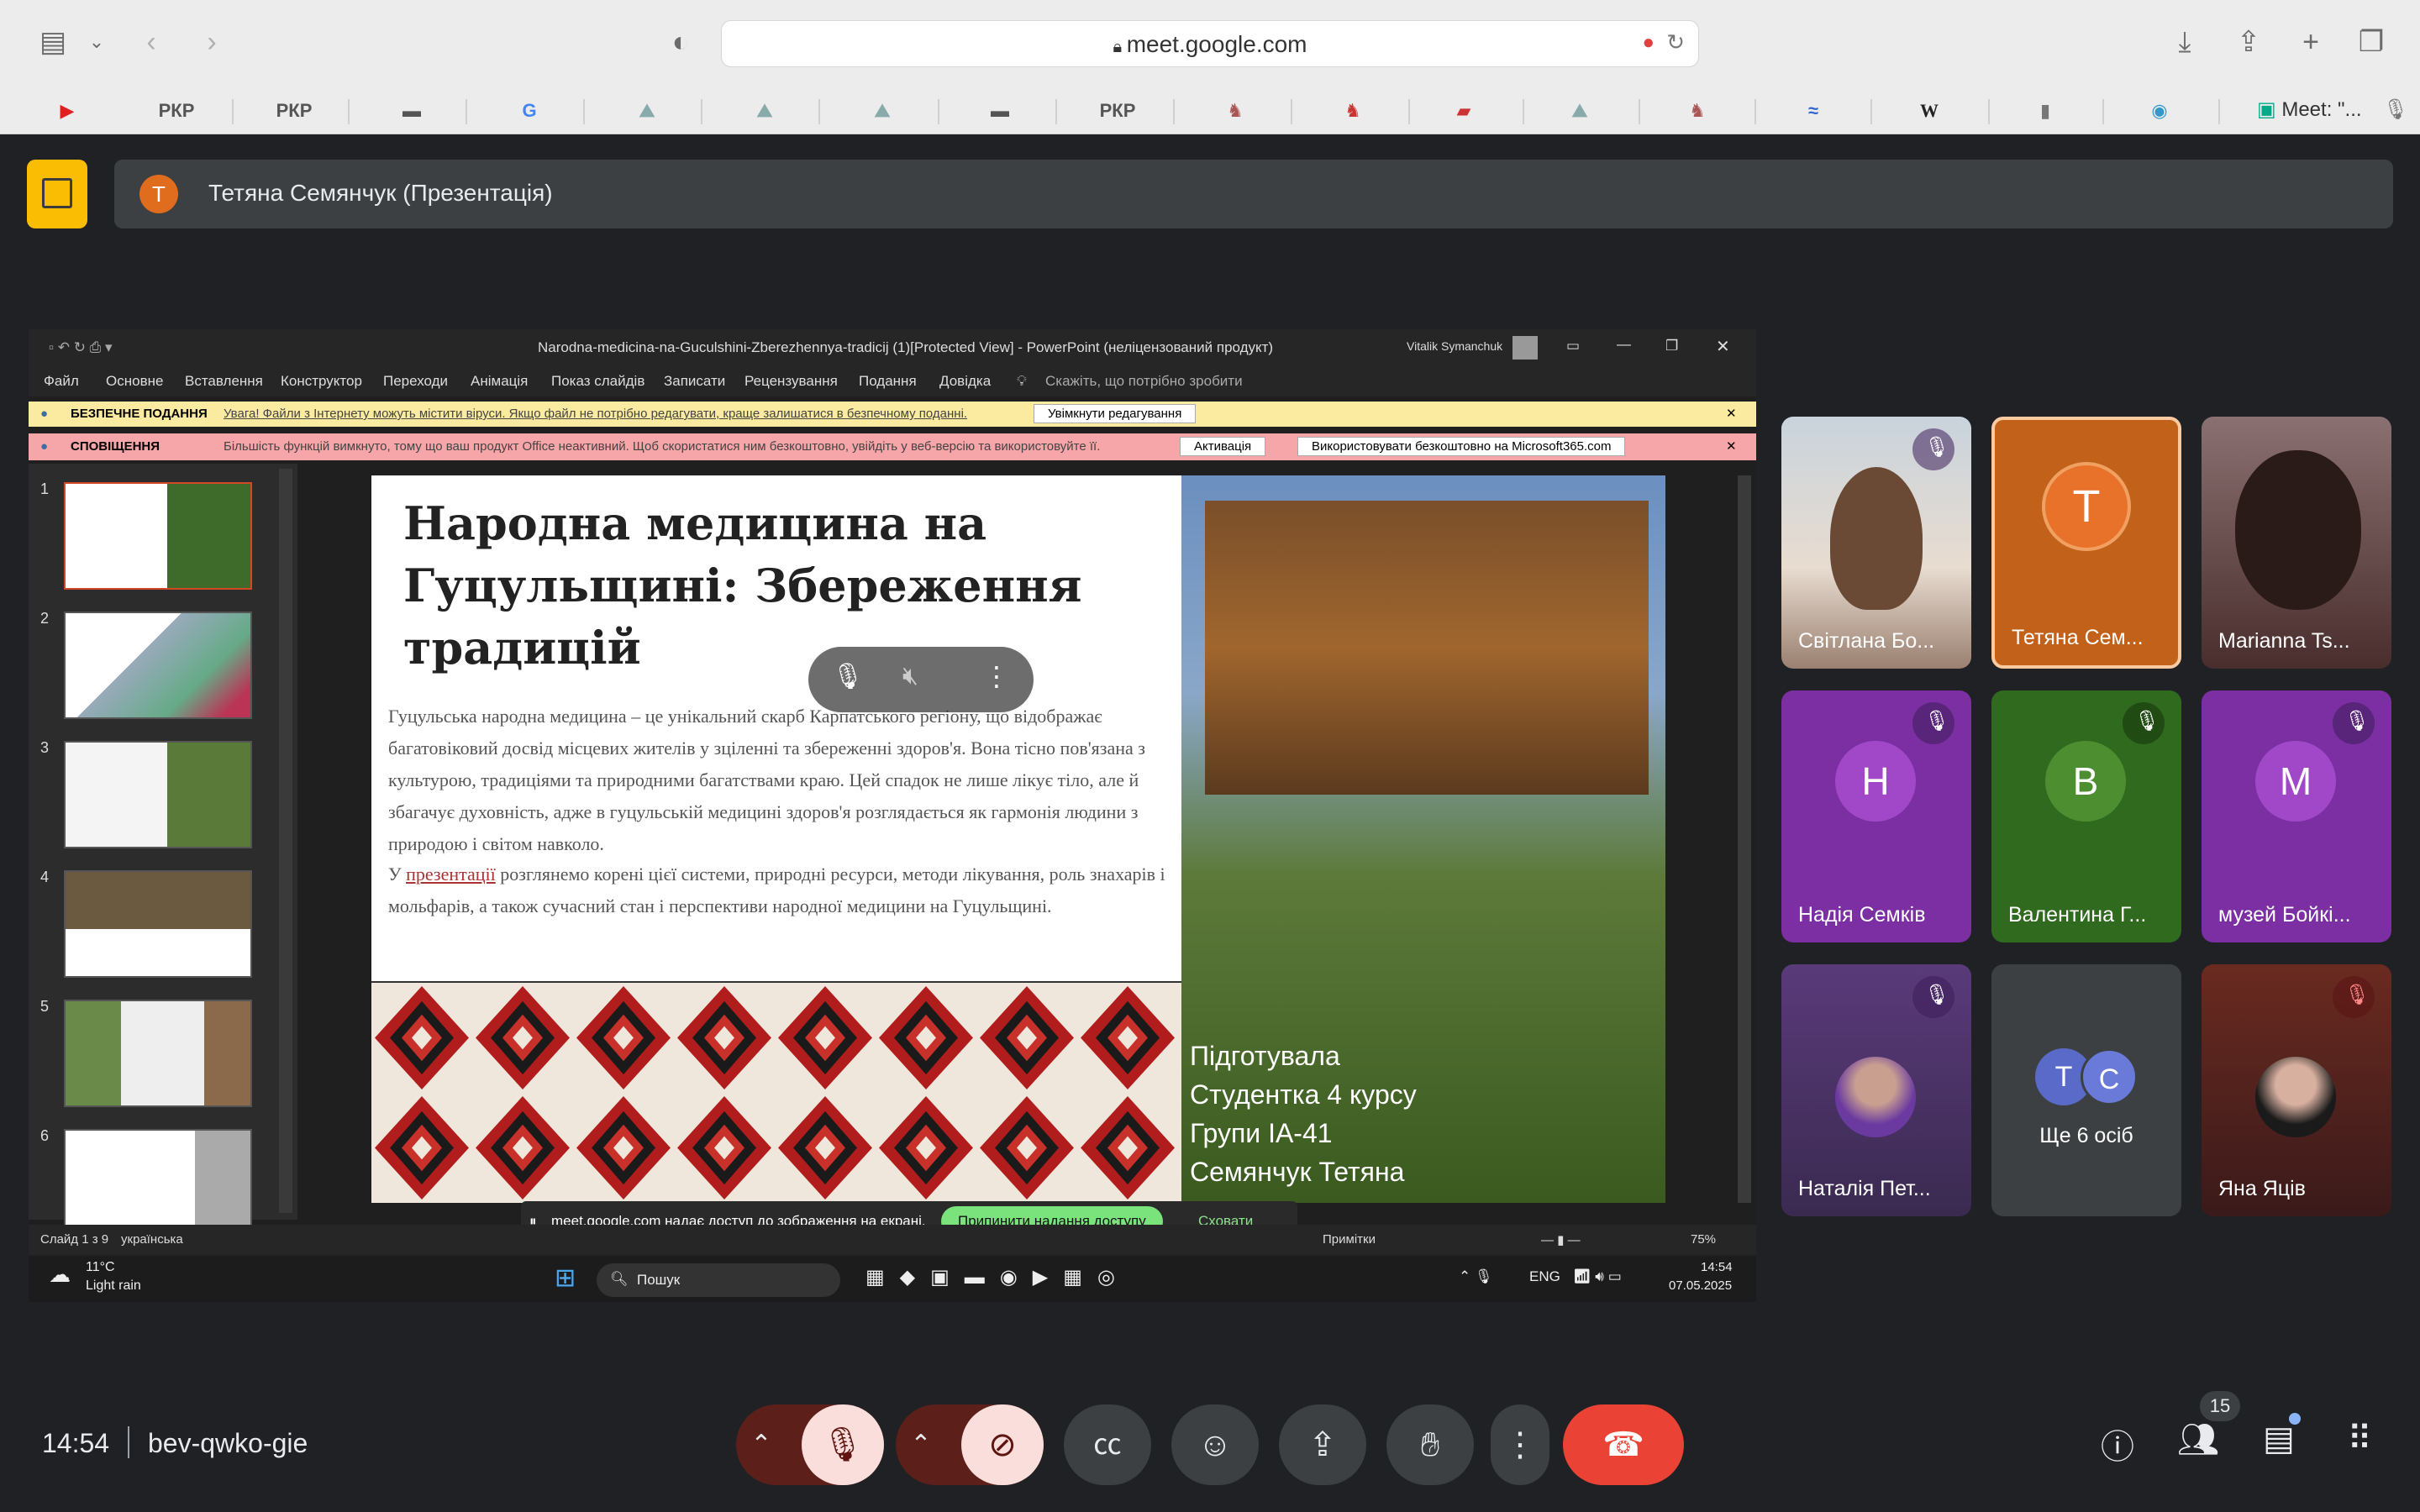  What do you see at coordinates (176, 110) in the screenshot?
I see `bookmark-rkr-1: РКР` at bounding box center [176, 110].